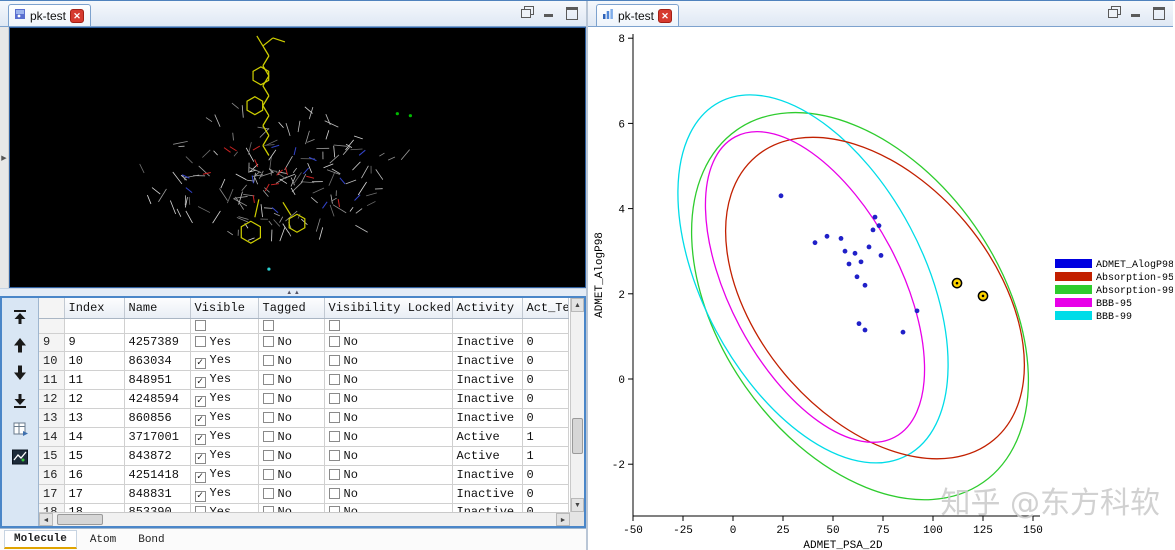 This screenshot has height=550, width=1175. What do you see at coordinates (20, 317) in the screenshot?
I see `scroll-to-top-icon` at bounding box center [20, 317].